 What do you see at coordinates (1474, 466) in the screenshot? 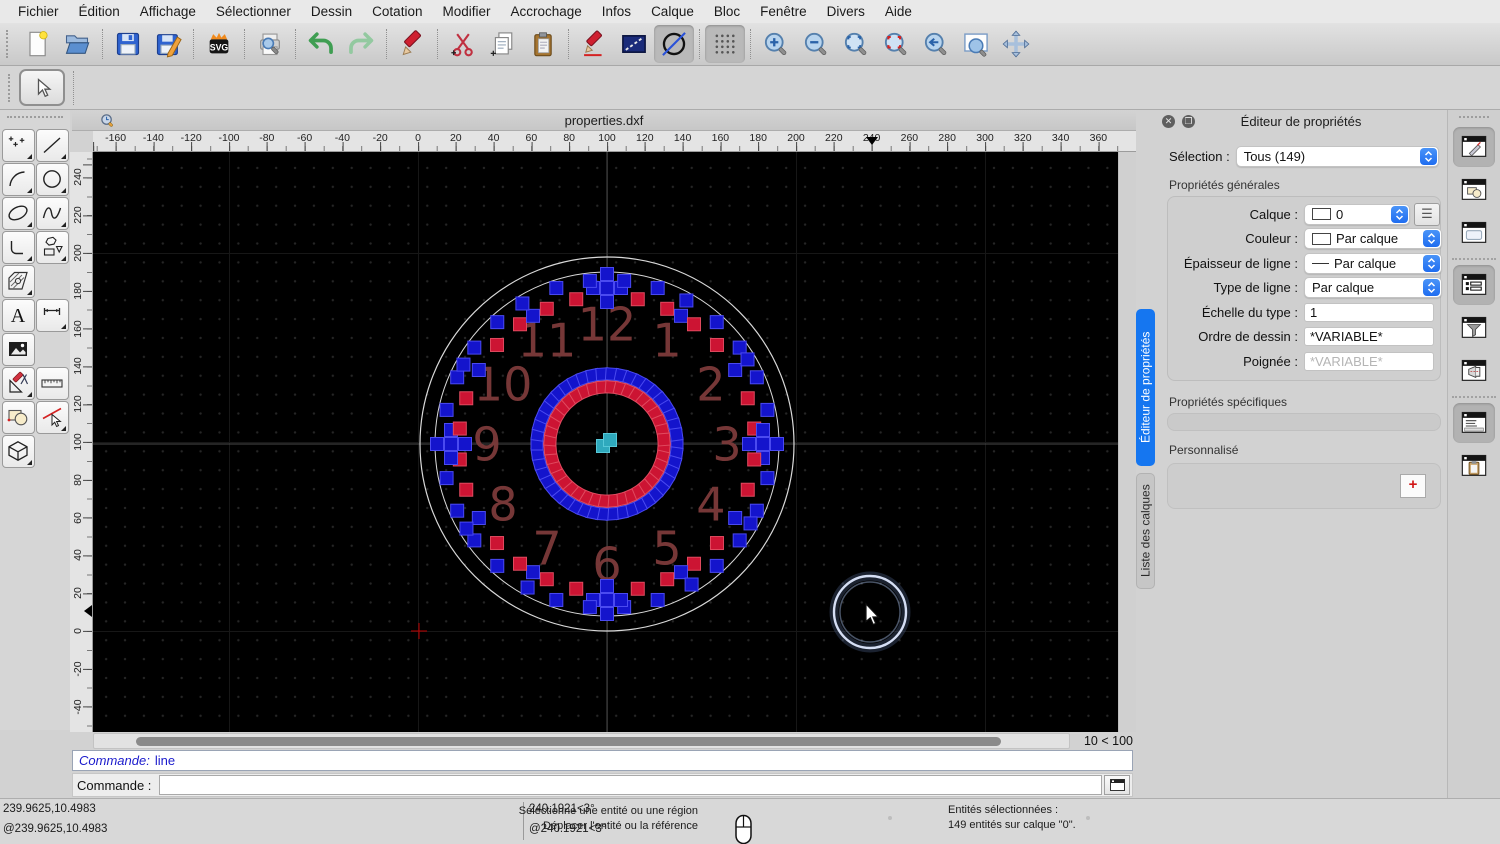
I see `dock-clipboard-toggle-button` at bounding box center [1474, 466].